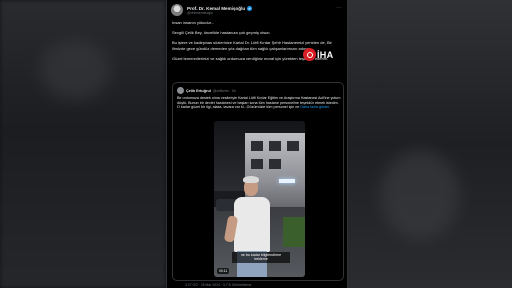  What do you see at coordinates (198, 91) in the screenshot?
I see `quoted-author-name: Çelik Ertuğrul` at bounding box center [198, 91].